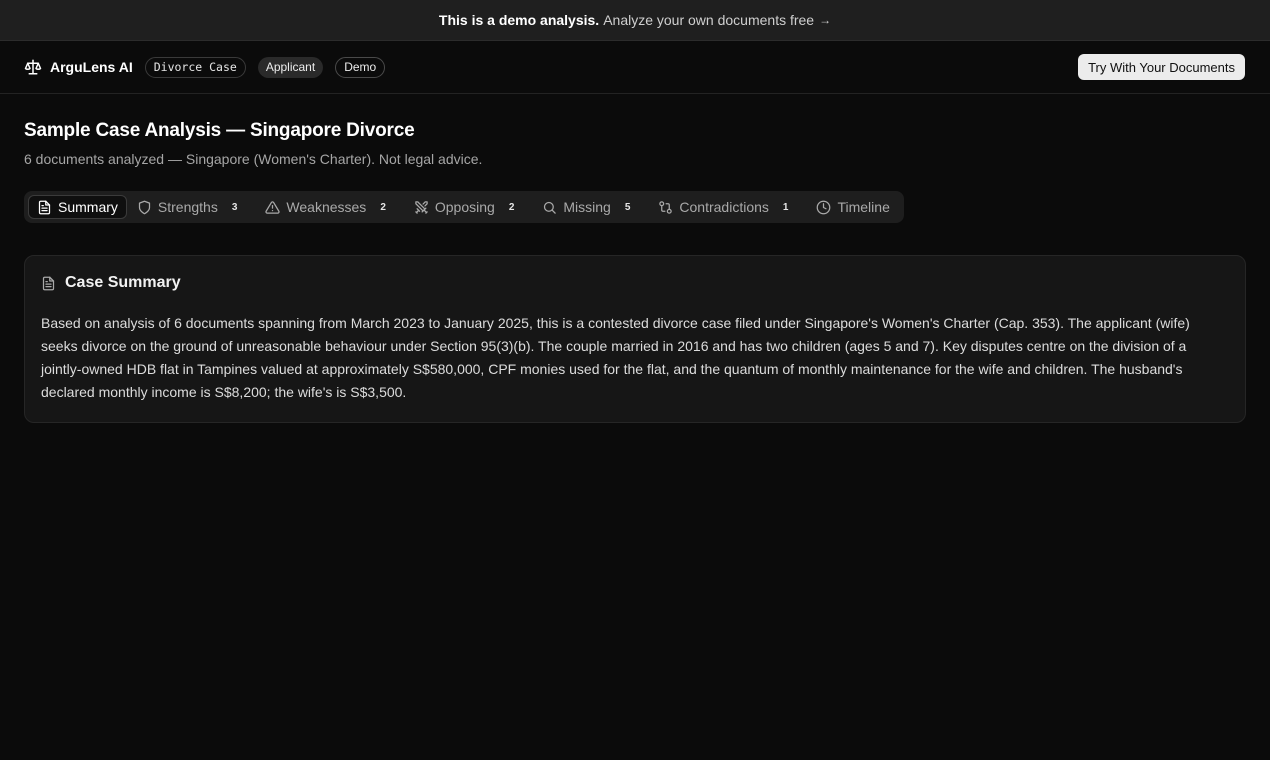 This screenshot has height=760, width=1270. I want to click on arrow-right-icon: →, so click(825, 20).